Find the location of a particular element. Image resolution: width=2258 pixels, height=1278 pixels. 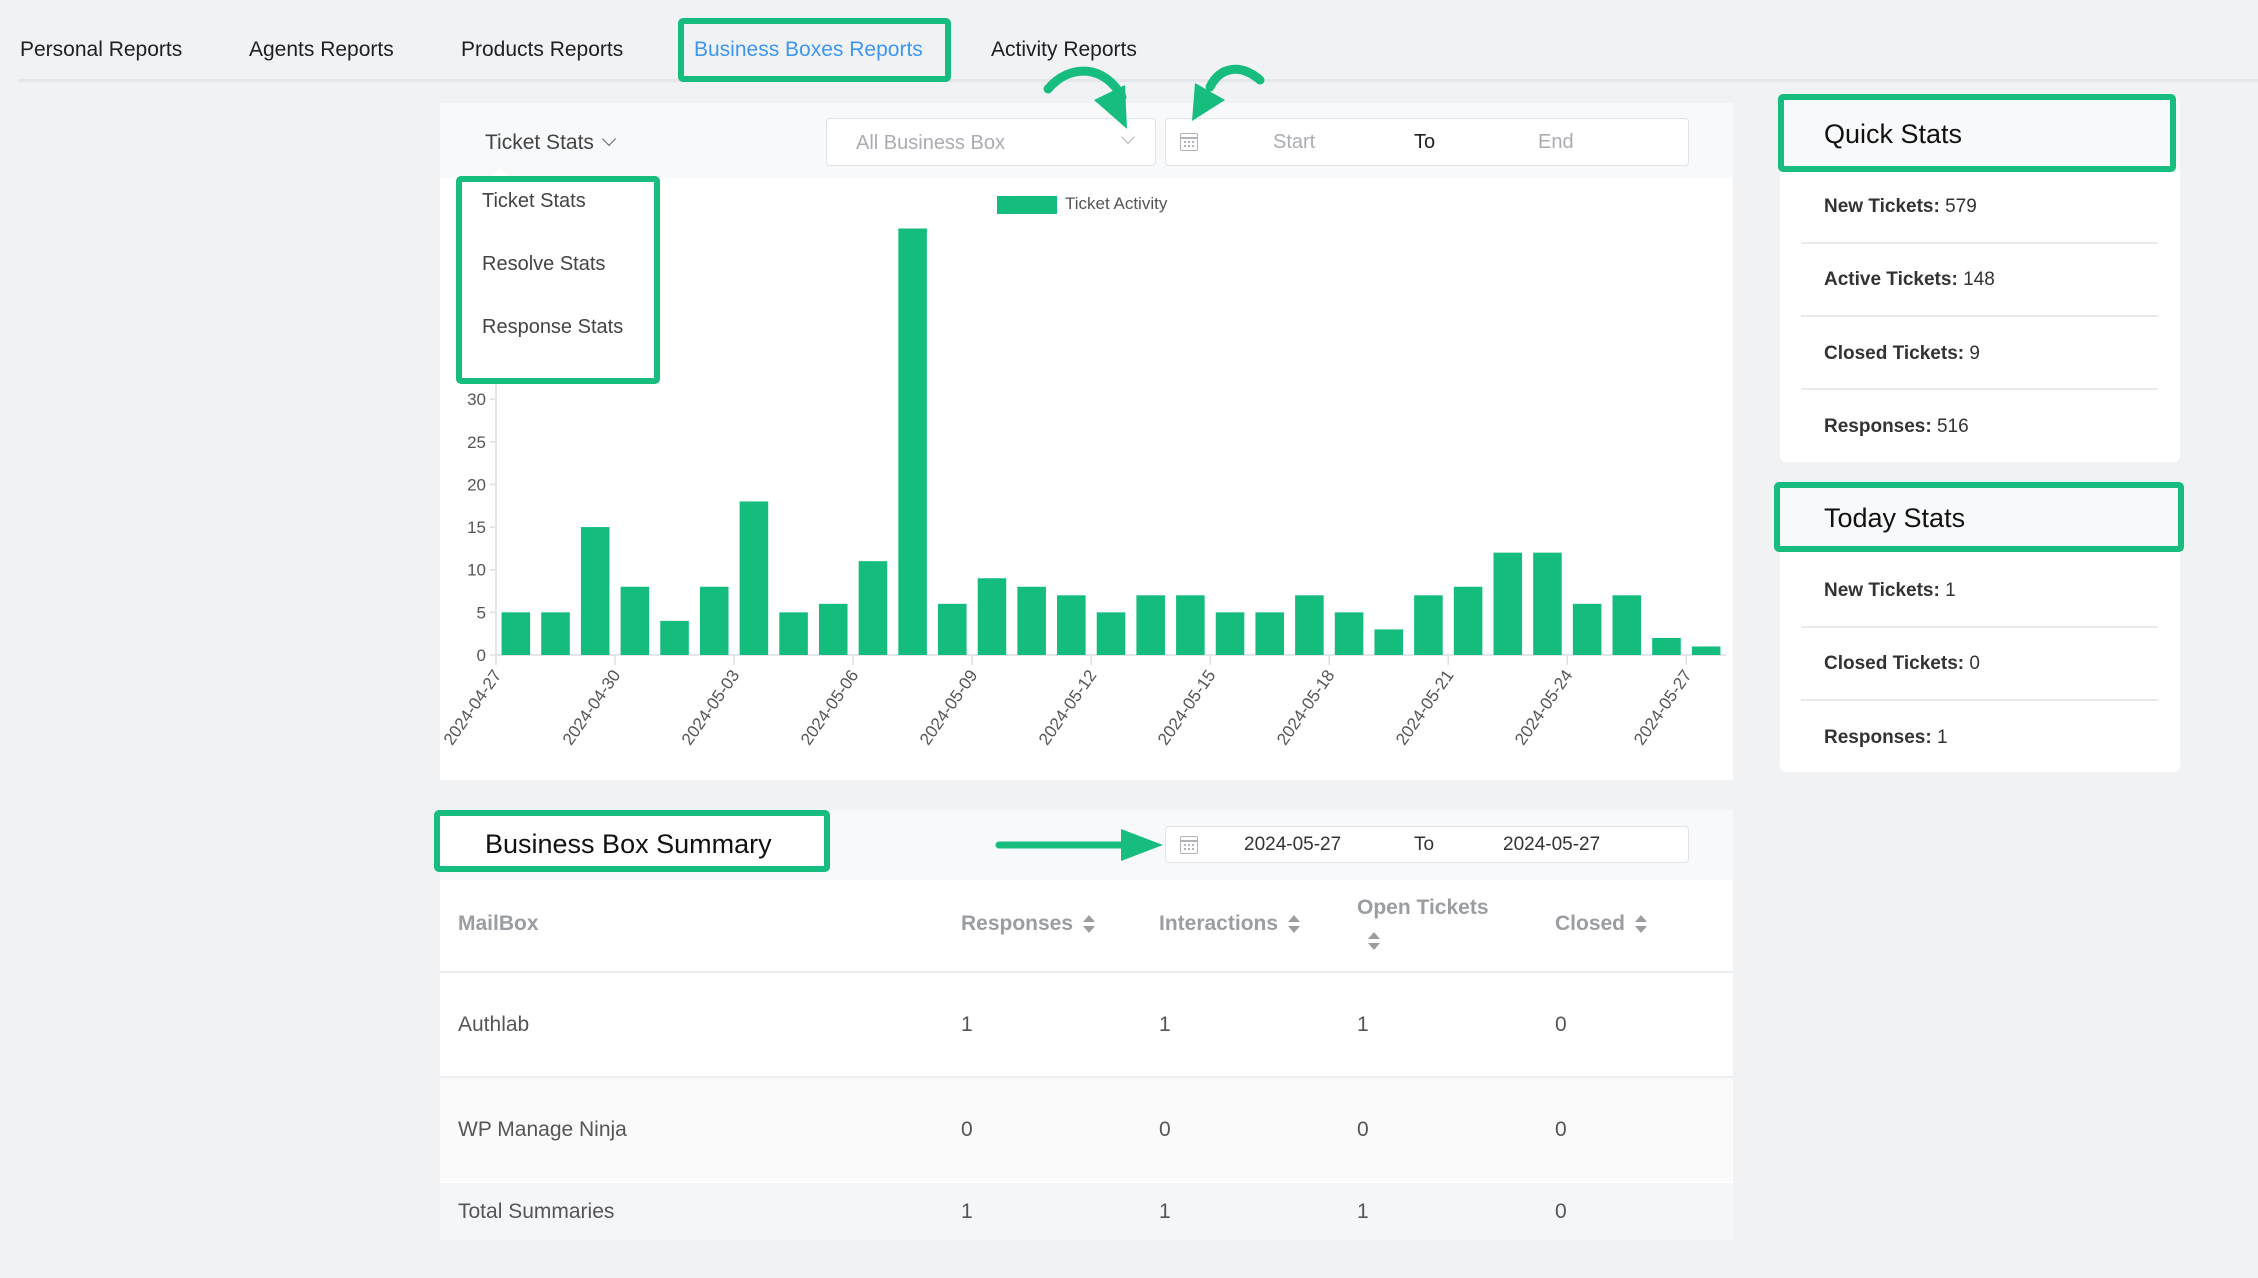

y-tick-label: 0 is located at coordinates (481, 655).